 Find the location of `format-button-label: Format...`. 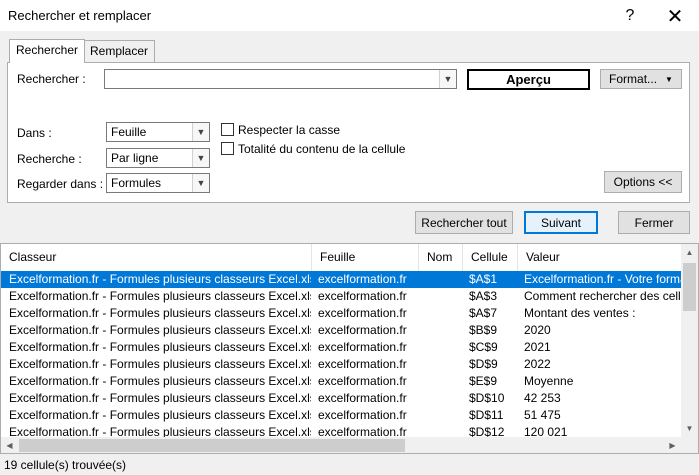

format-button-label: Format... is located at coordinates (633, 79).